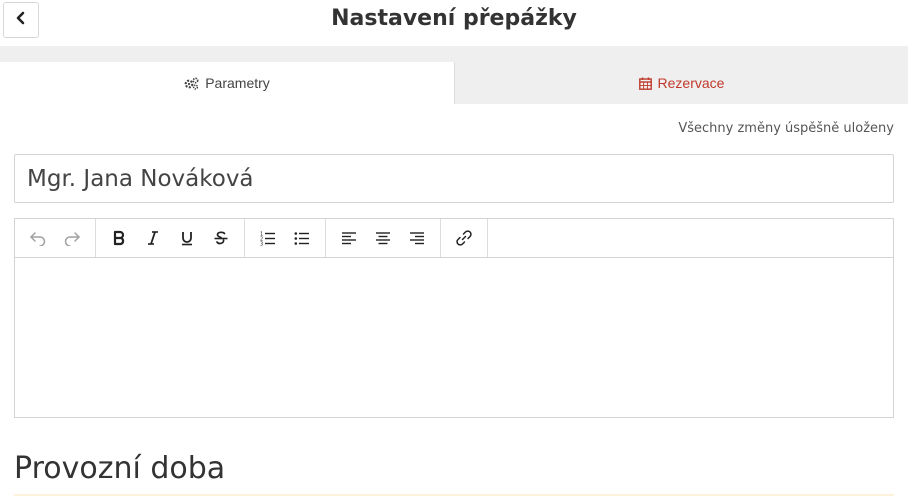 This screenshot has height=498, width=908. I want to click on align-left-icon, so click(349, 238).